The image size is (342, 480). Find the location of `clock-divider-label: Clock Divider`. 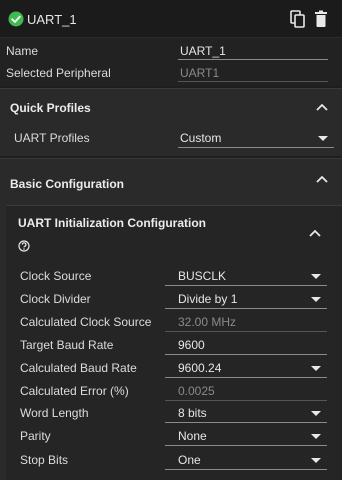

clock-divider-label: Clock Divider is located at coordinates (55, 299).